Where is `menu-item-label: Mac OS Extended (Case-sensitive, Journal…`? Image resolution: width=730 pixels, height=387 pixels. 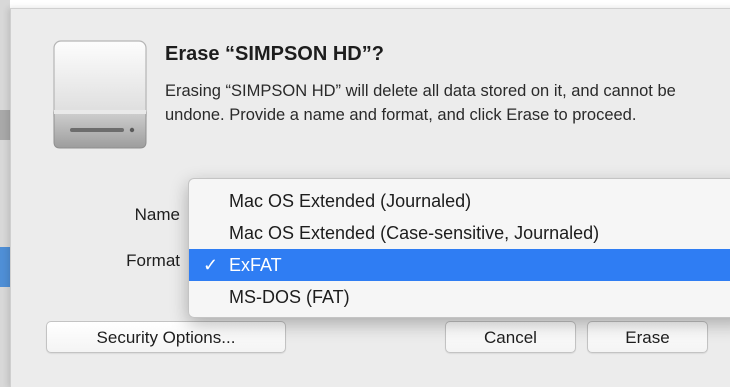 menu-item-label: Mac OS Extended (Case-sensitive, Journal… is located at coordinates (414, 233).